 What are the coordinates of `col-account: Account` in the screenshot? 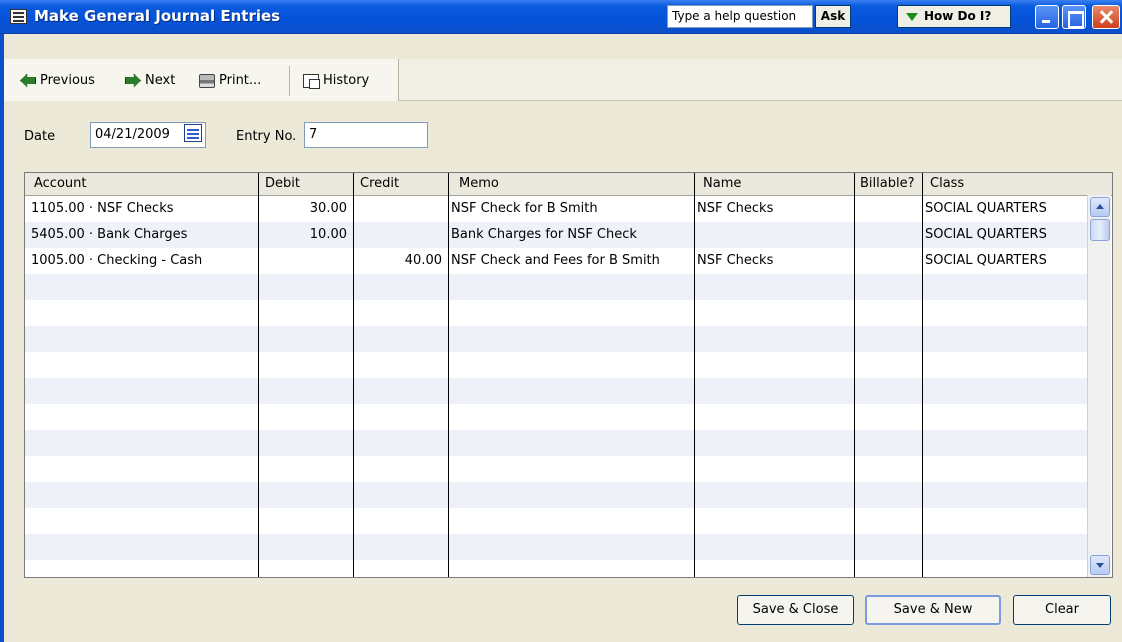 It's located at (60, 183).